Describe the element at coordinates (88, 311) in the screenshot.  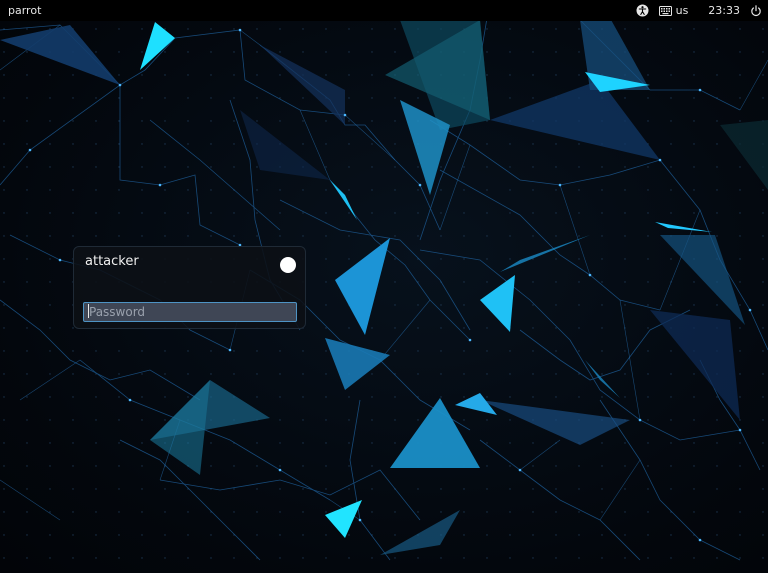
I see `text-caret` at that location.